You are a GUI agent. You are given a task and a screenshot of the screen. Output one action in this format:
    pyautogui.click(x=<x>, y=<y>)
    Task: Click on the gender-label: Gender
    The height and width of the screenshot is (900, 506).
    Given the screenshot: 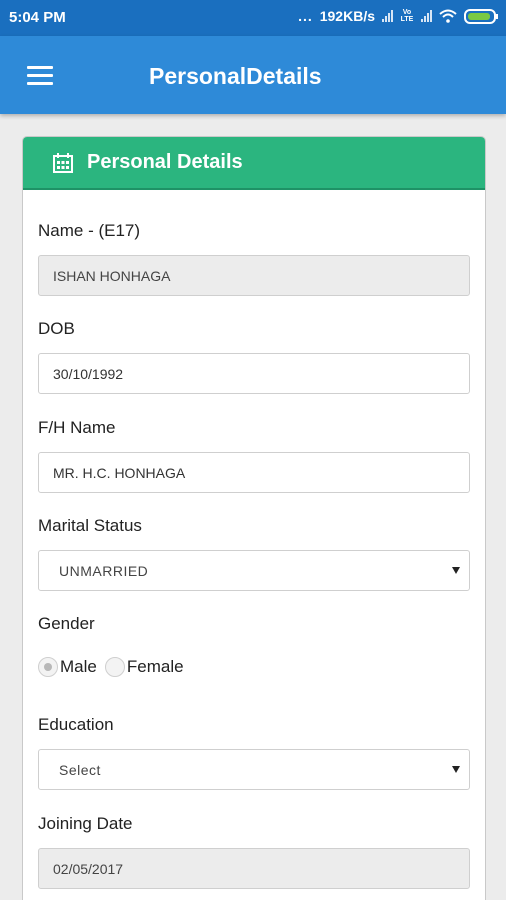 What is the action you would take?
    pyautogui.click(x=66, y=623)
    